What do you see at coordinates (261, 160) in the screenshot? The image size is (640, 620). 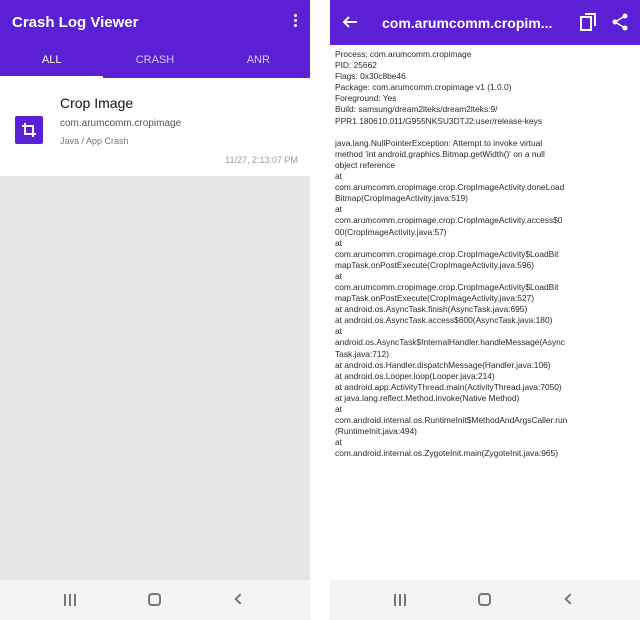 I see `crash-timestamp: 11/27, 2:13:07 PM` at bounding box center [261, 160].